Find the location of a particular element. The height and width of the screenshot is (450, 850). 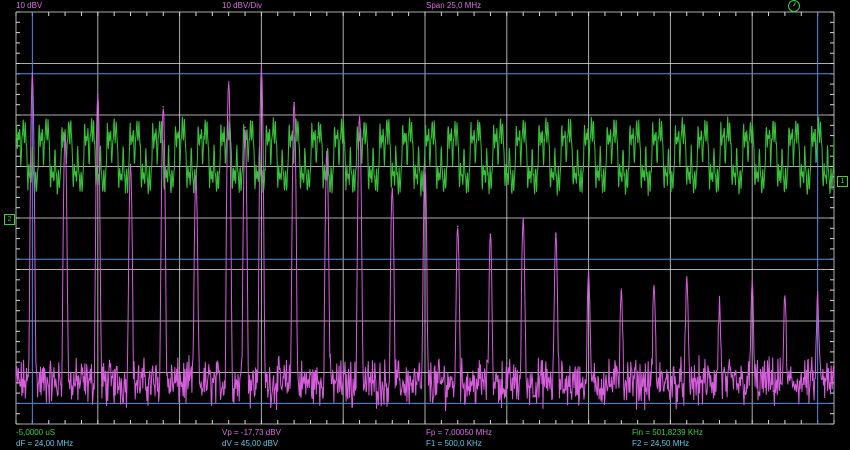

cursor-f2-label: F2 = 24,50 MHz is located at coordinates (661, 443).